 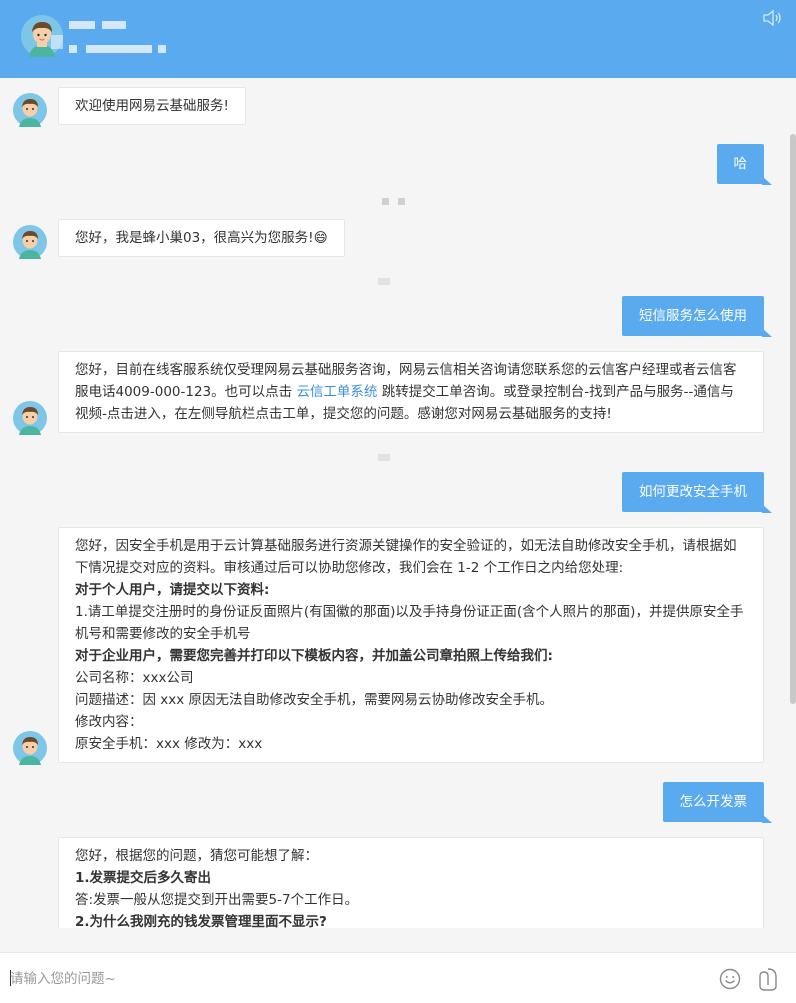 What do you see at coordinates (109, 722) in the screenshot?
I see `message-text: 修改内容：` at bounding box center [109, 722].